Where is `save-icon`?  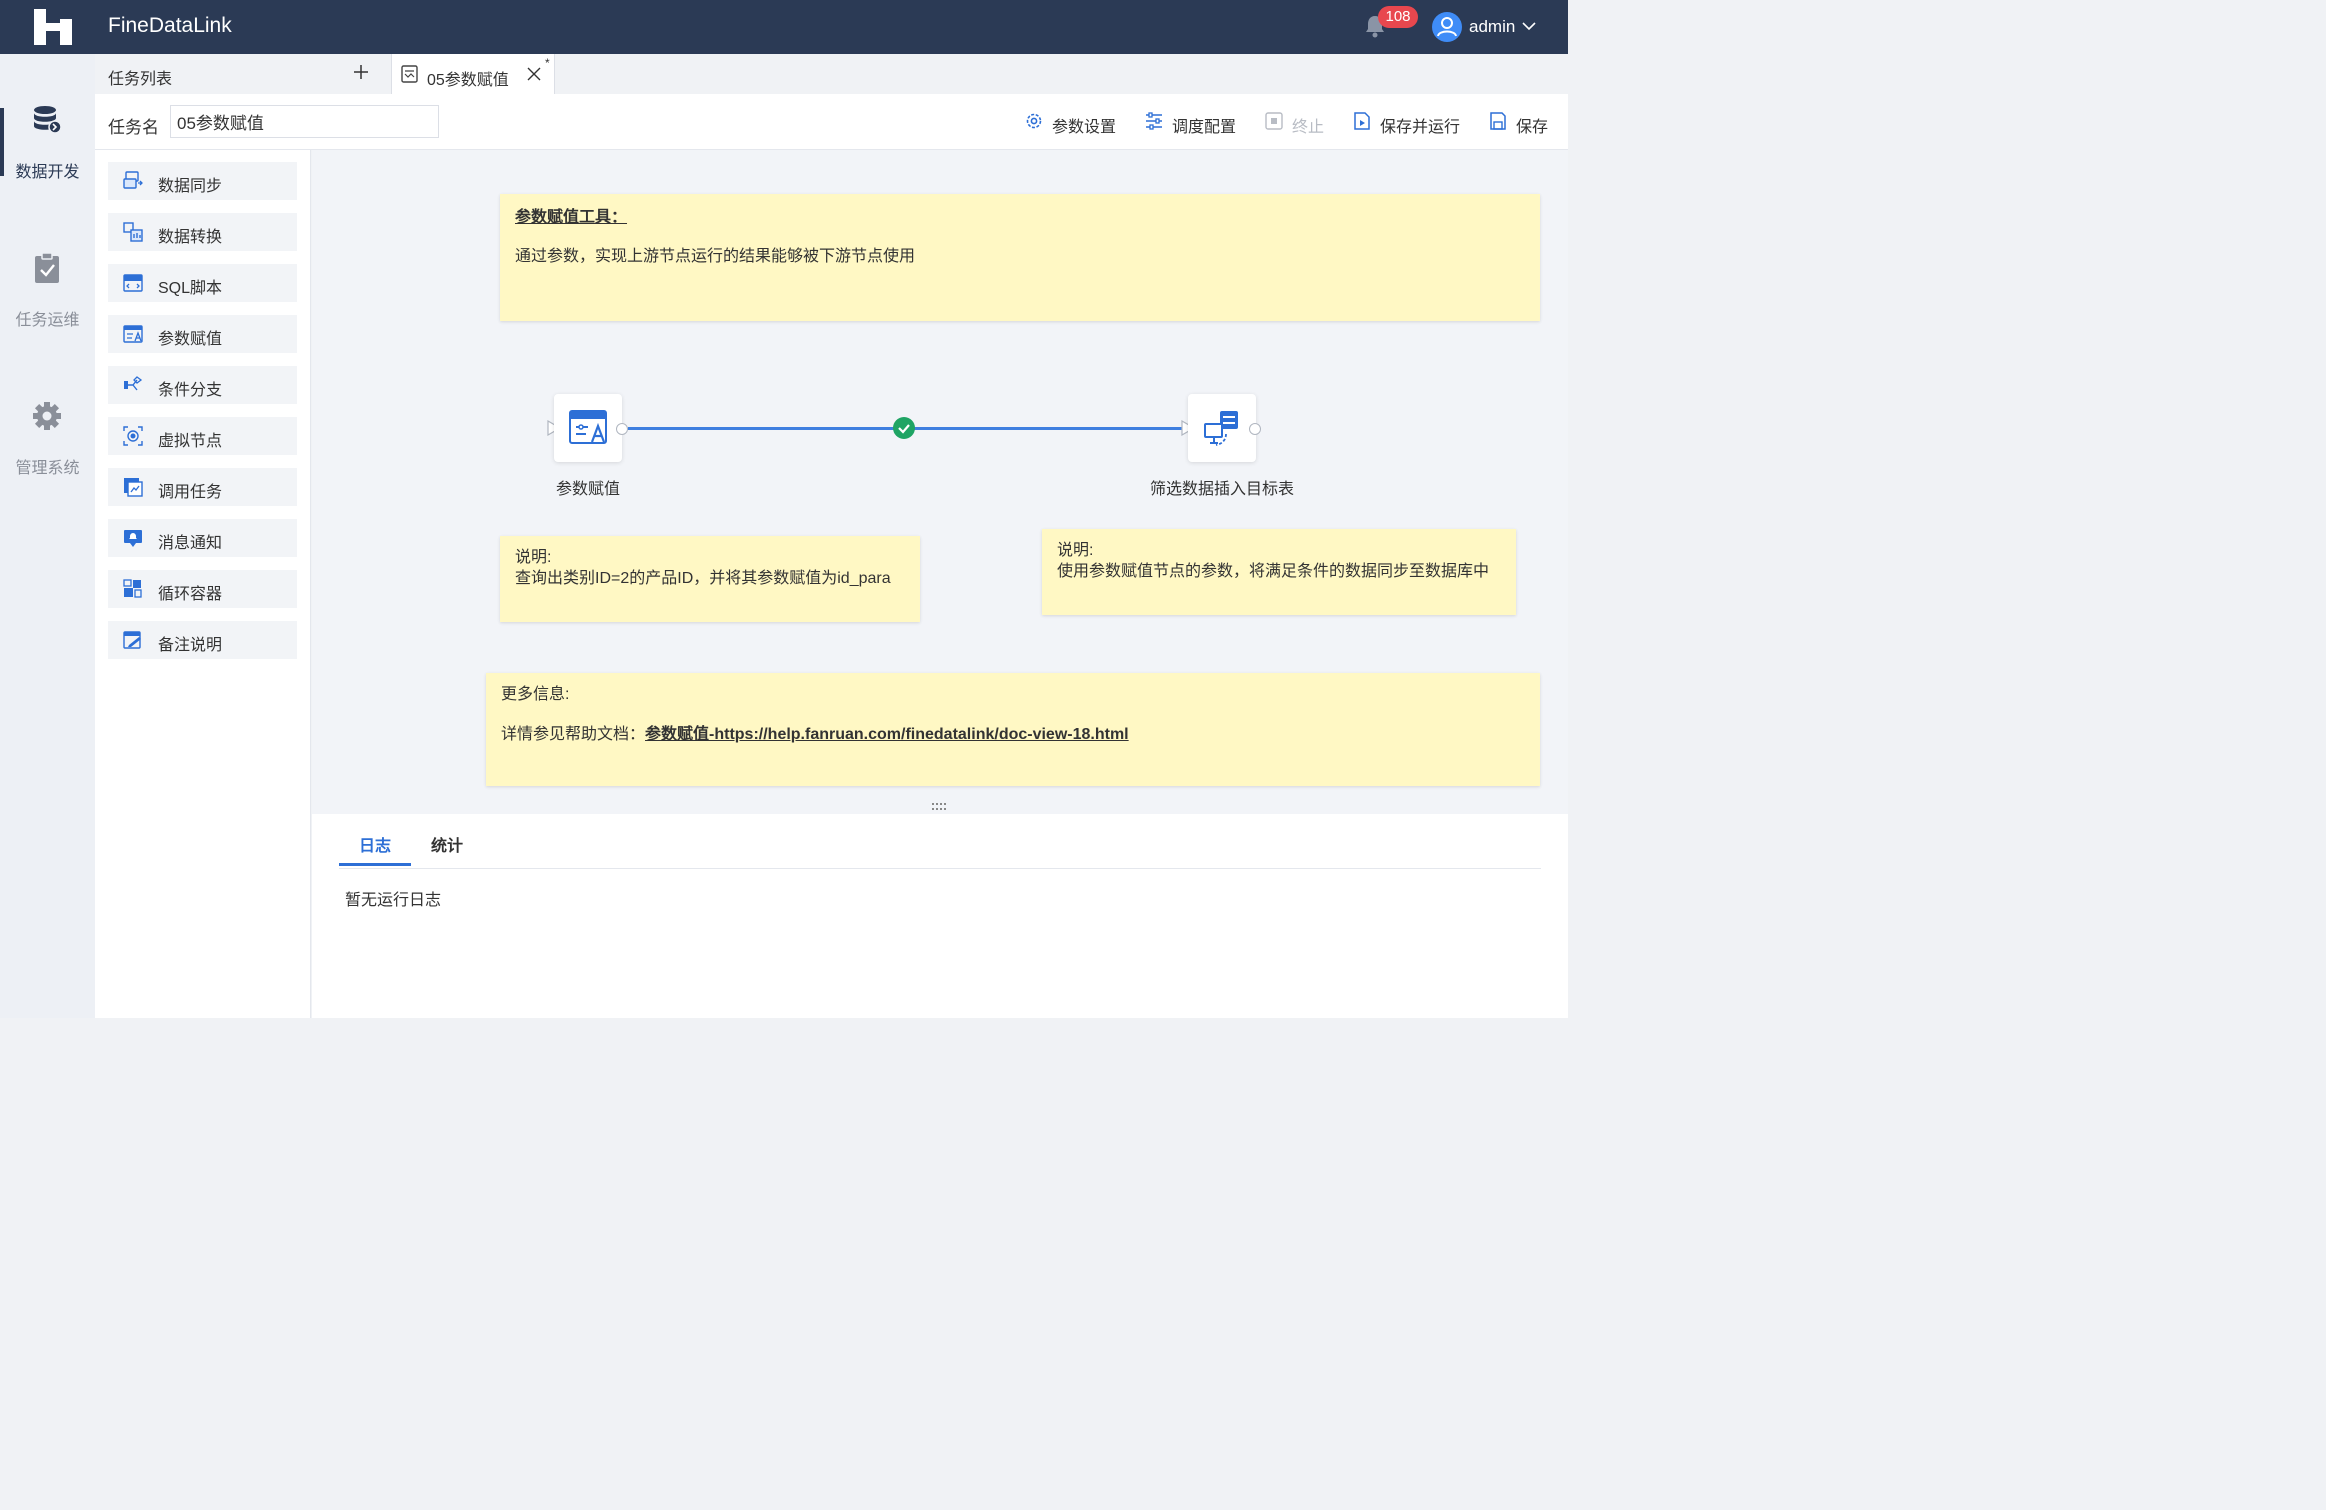
save-icon is located at coordinates (1498, 121).